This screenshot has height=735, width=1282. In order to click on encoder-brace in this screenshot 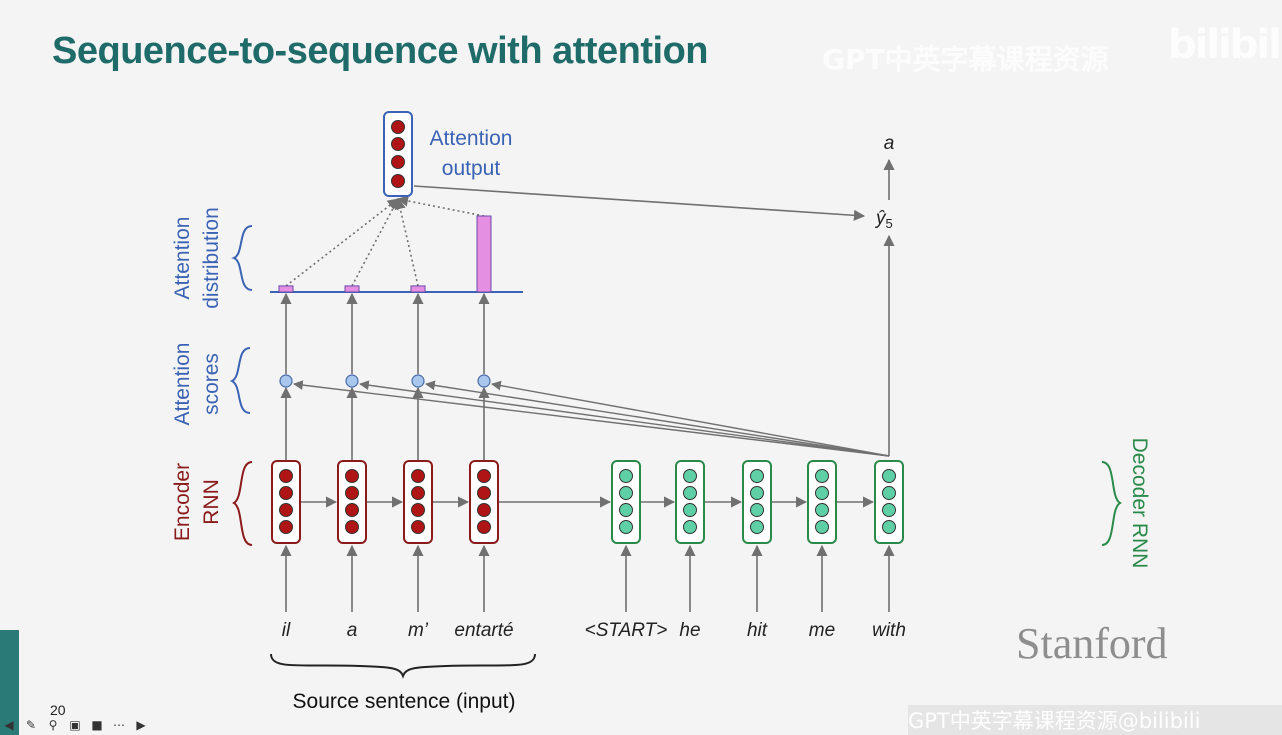, I will do `click(242, 503)`.